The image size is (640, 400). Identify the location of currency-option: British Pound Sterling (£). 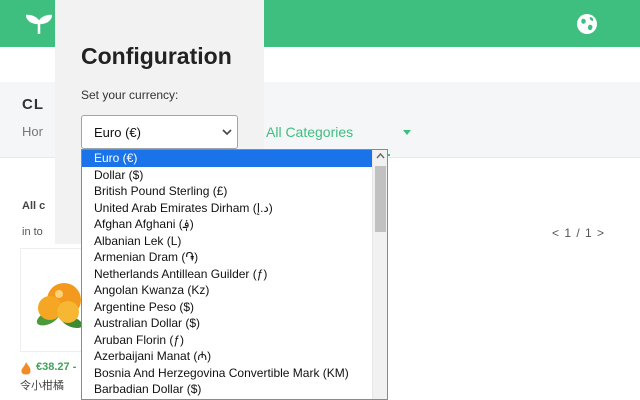
(234, 191).